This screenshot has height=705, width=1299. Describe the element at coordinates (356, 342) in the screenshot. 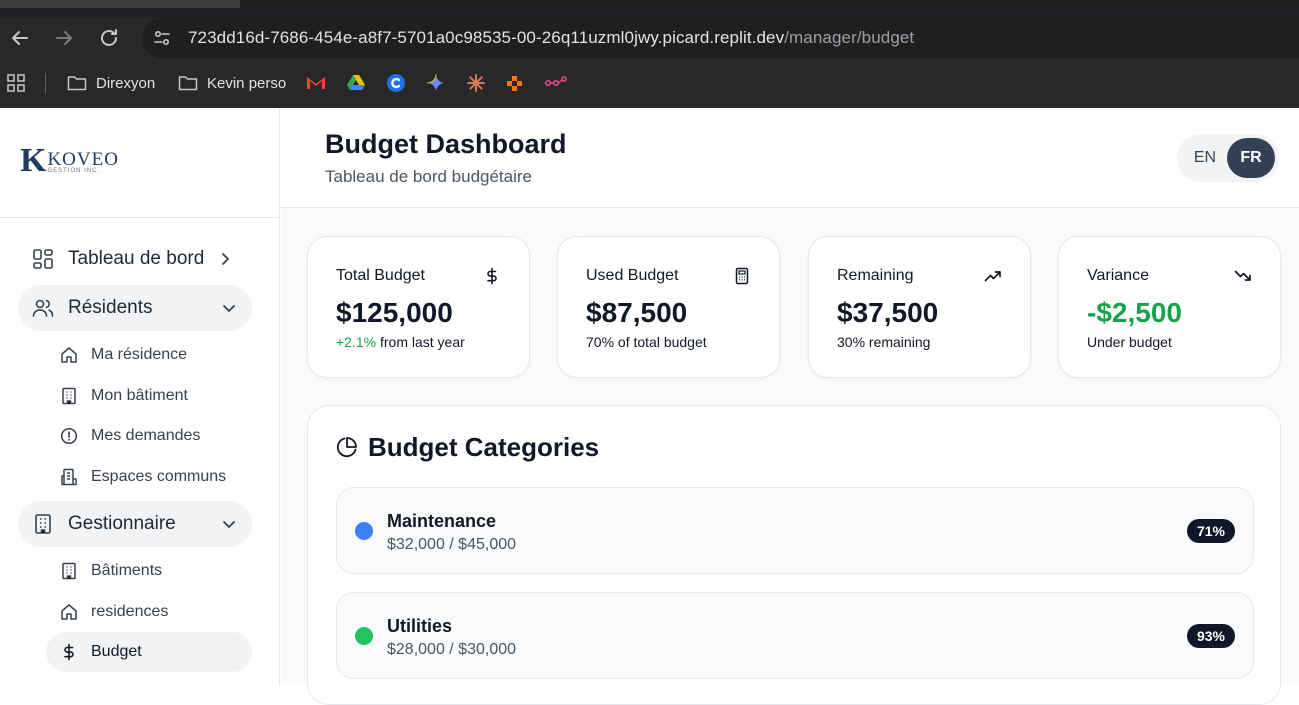

I see `card-note-change: +2.1%` at that location.